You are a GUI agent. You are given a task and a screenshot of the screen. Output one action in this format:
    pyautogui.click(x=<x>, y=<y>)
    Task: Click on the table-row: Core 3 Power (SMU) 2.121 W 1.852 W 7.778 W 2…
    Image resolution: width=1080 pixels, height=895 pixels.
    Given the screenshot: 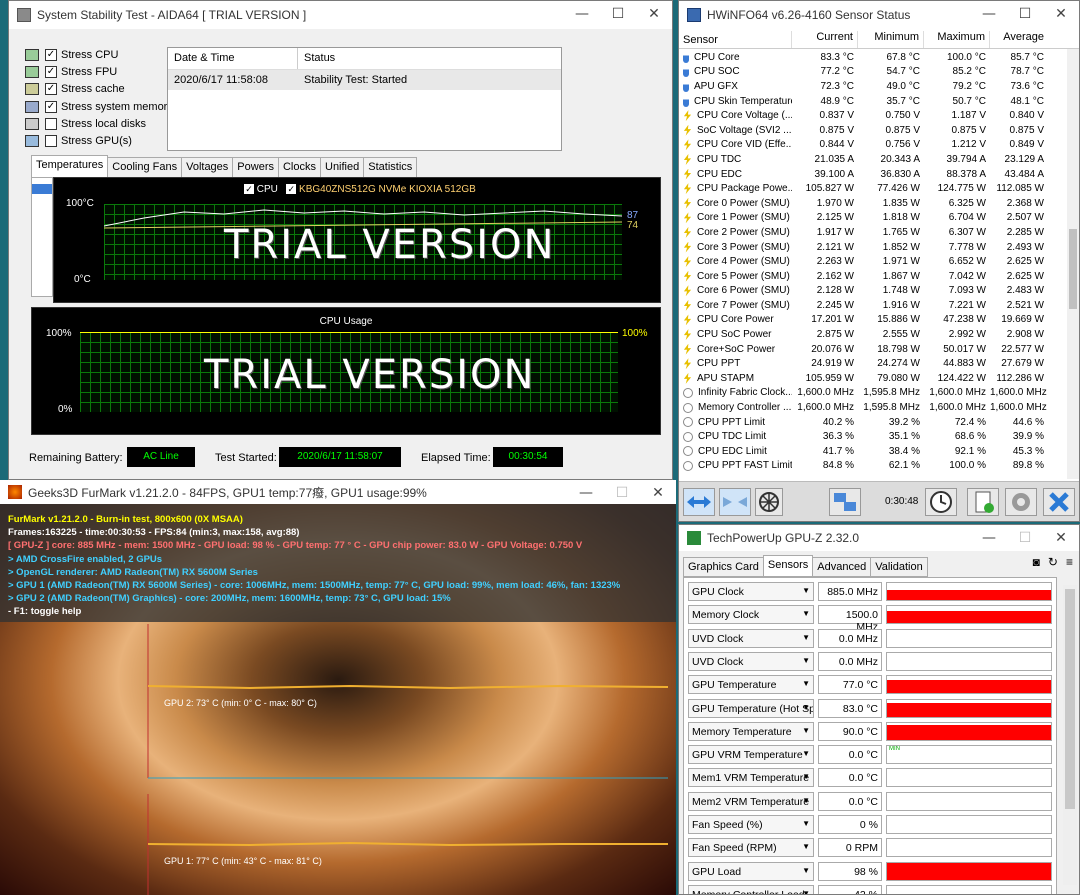 What is the action you would take?
    pyautogui.click(x=874, y=247)
    